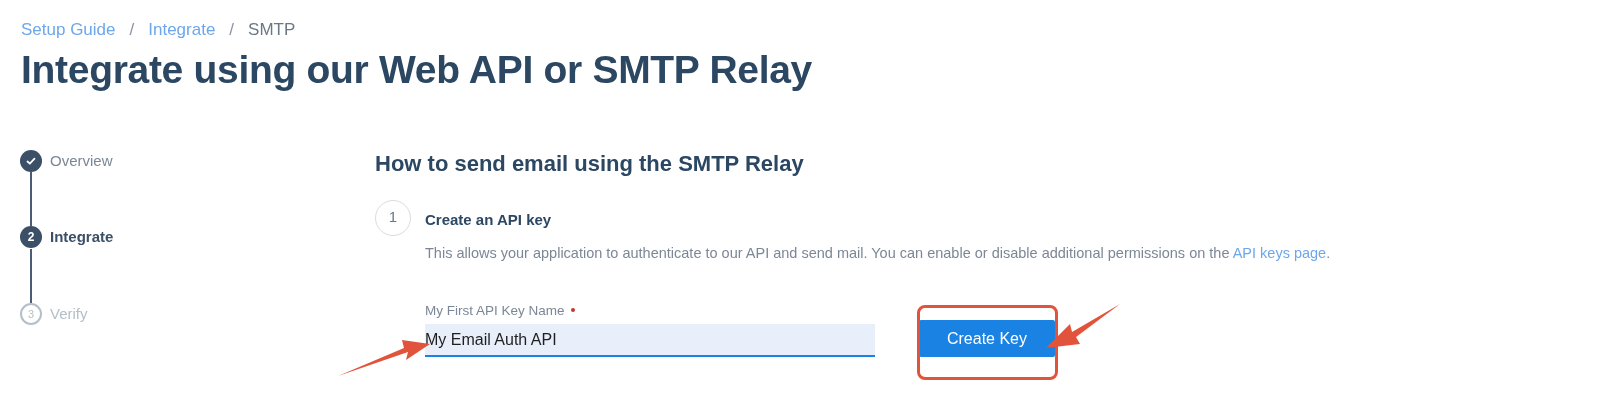 Image resolution: width=1612 pixels, height=409 pixels. I want to click on step-title: Create an API key, so click(489, 219).